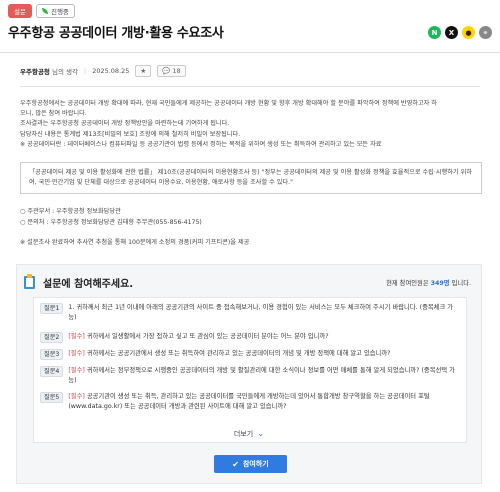 The image size is (500, 492). Describe the element at coordinates (250, 52) in the screenshot. I see `header-divider` at that location.